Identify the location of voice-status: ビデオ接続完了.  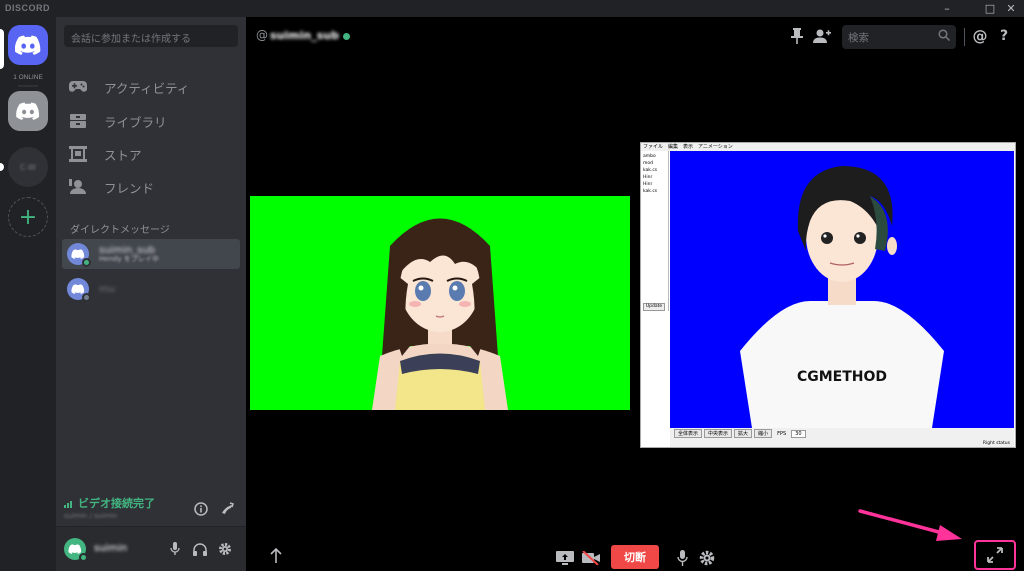
(109, 503).